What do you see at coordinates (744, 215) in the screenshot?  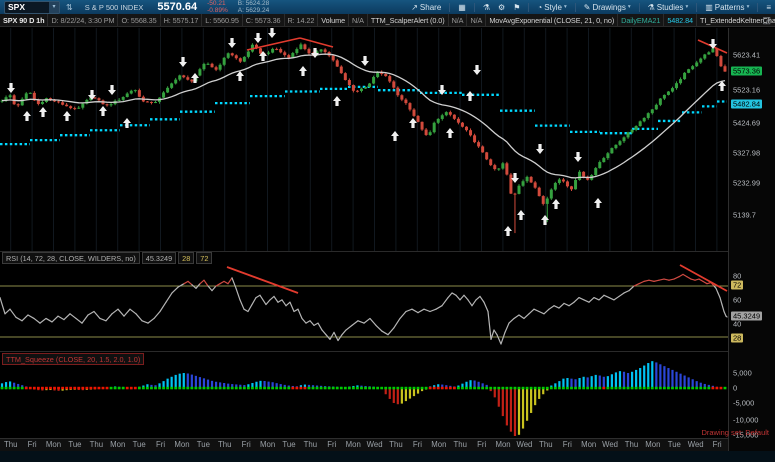 I see `price-axis-label: 5139.7` at bounding box center [744, 215].